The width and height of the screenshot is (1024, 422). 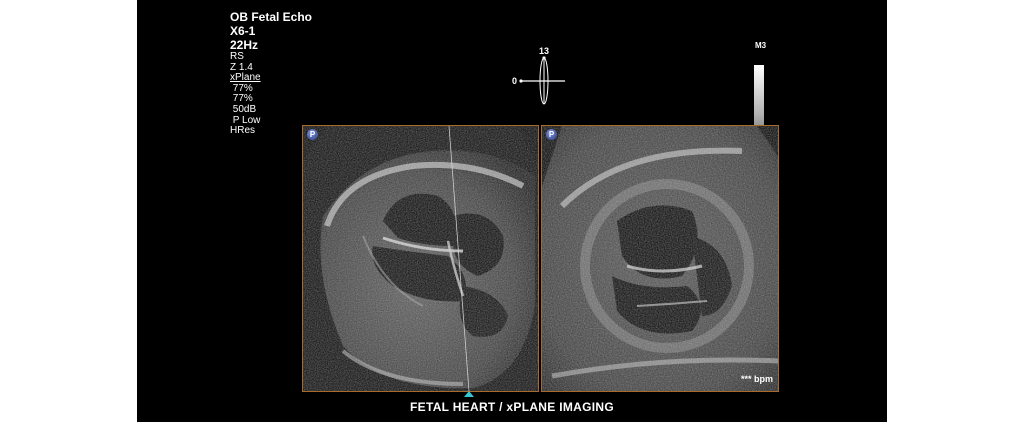 I want to click on scan-line-marker-icon, so click(x=469, y=394).